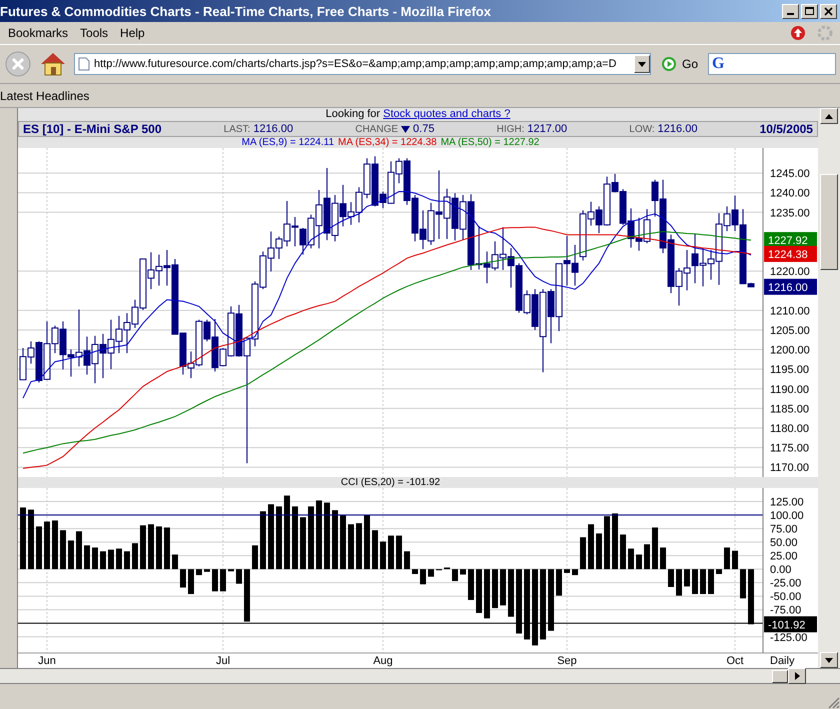 This screenshot has height=709, width=840. Describe the element at coordinates (790, 174) in the screenshot. I see `axis-label: 1245.00` at that location.